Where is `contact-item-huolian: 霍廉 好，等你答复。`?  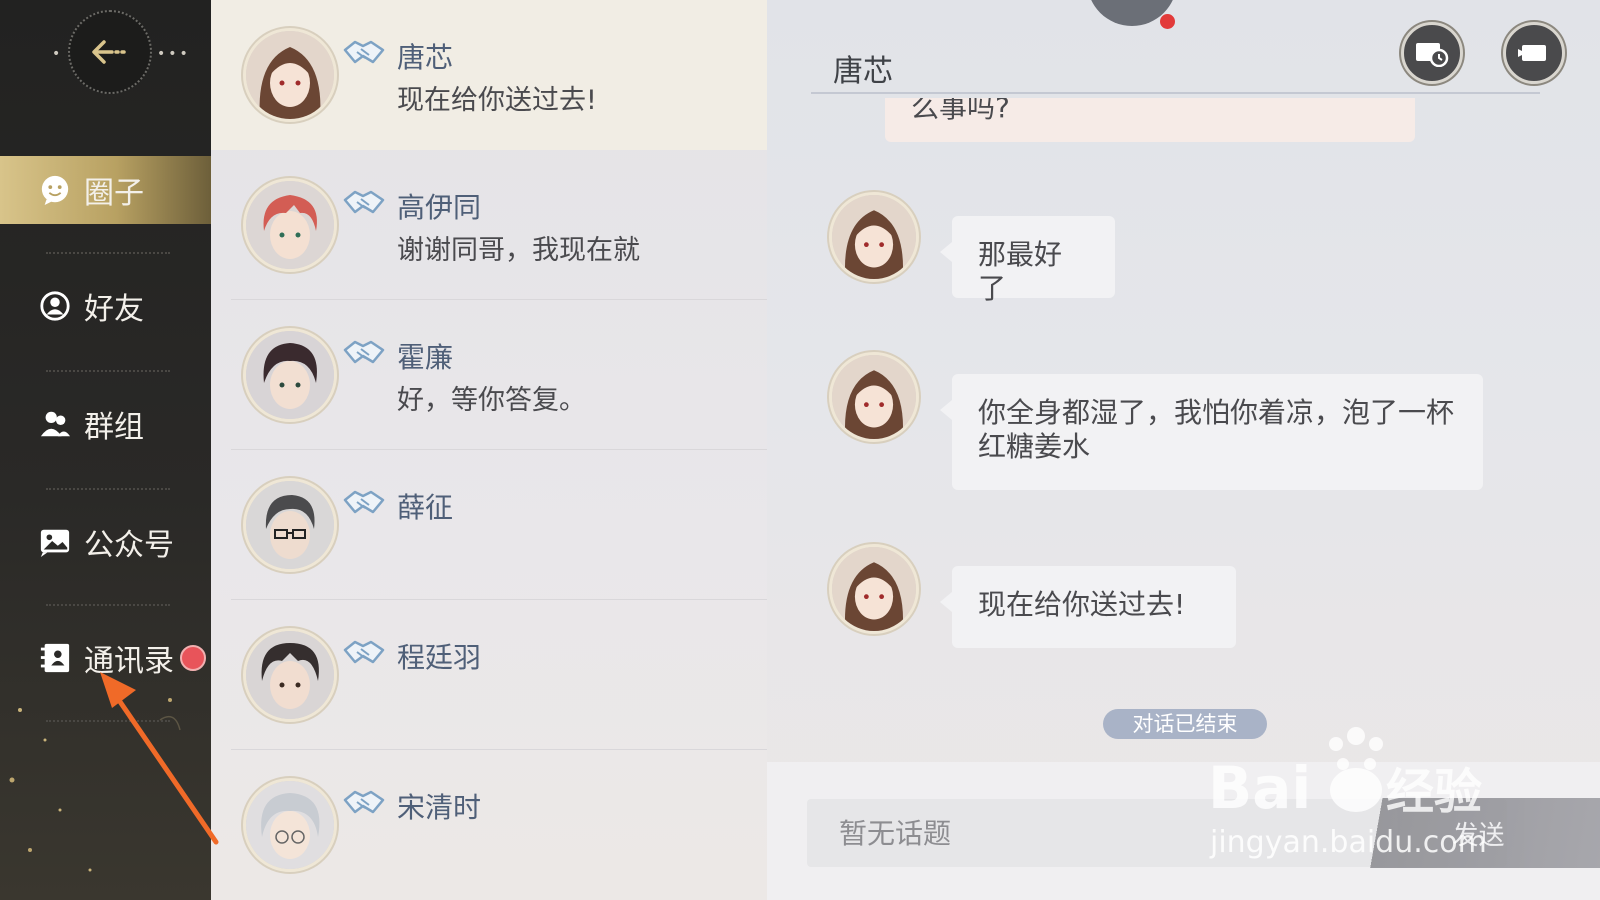
contact-item-huolian: 霍廉 好，等你答复。 is located at coordinates (489, 375).